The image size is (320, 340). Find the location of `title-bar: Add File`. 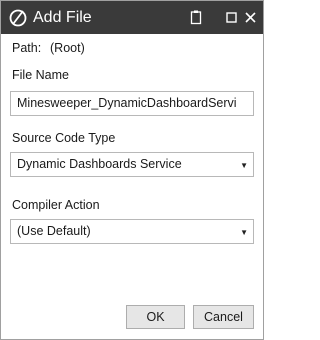

title-bar: Add File is located at coordinates (132, 17).